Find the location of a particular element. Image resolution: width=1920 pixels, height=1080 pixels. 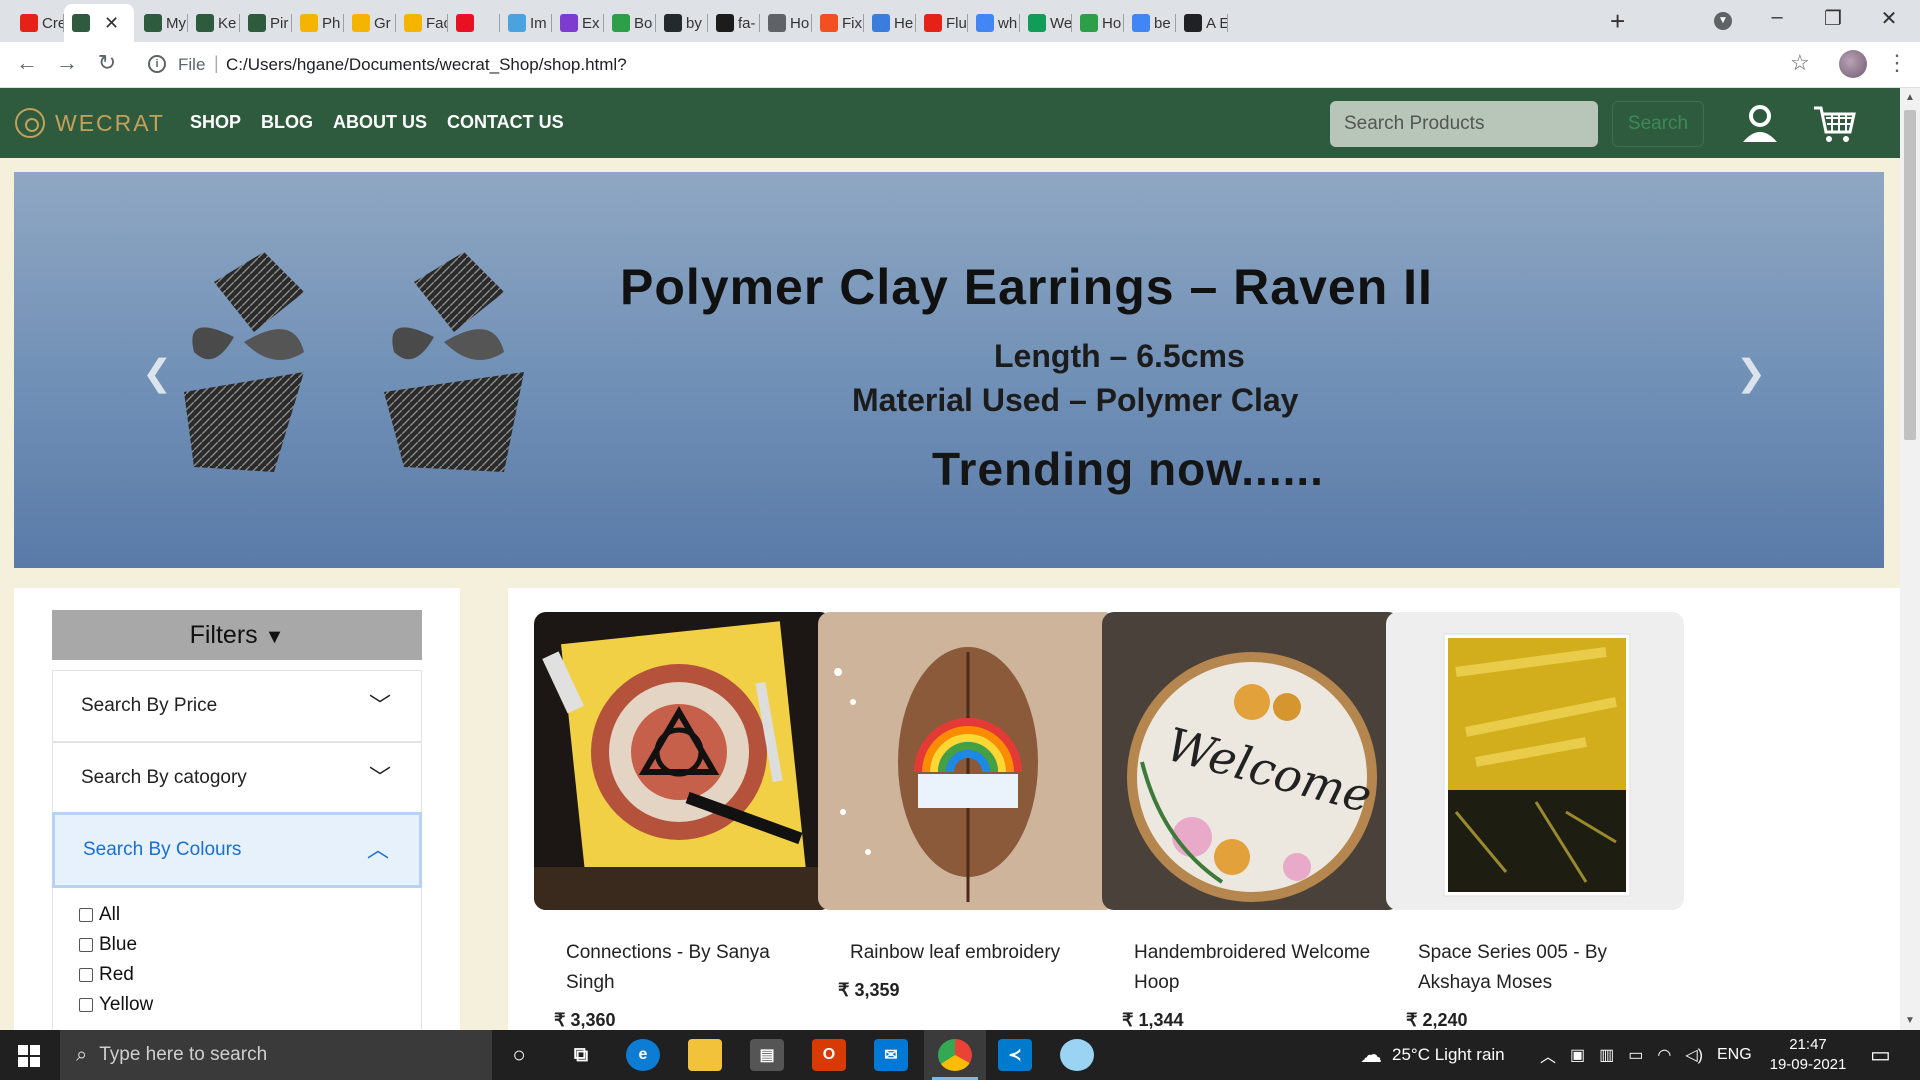

vscode-icon: ≺ is located at coordinates (1015, 1055).